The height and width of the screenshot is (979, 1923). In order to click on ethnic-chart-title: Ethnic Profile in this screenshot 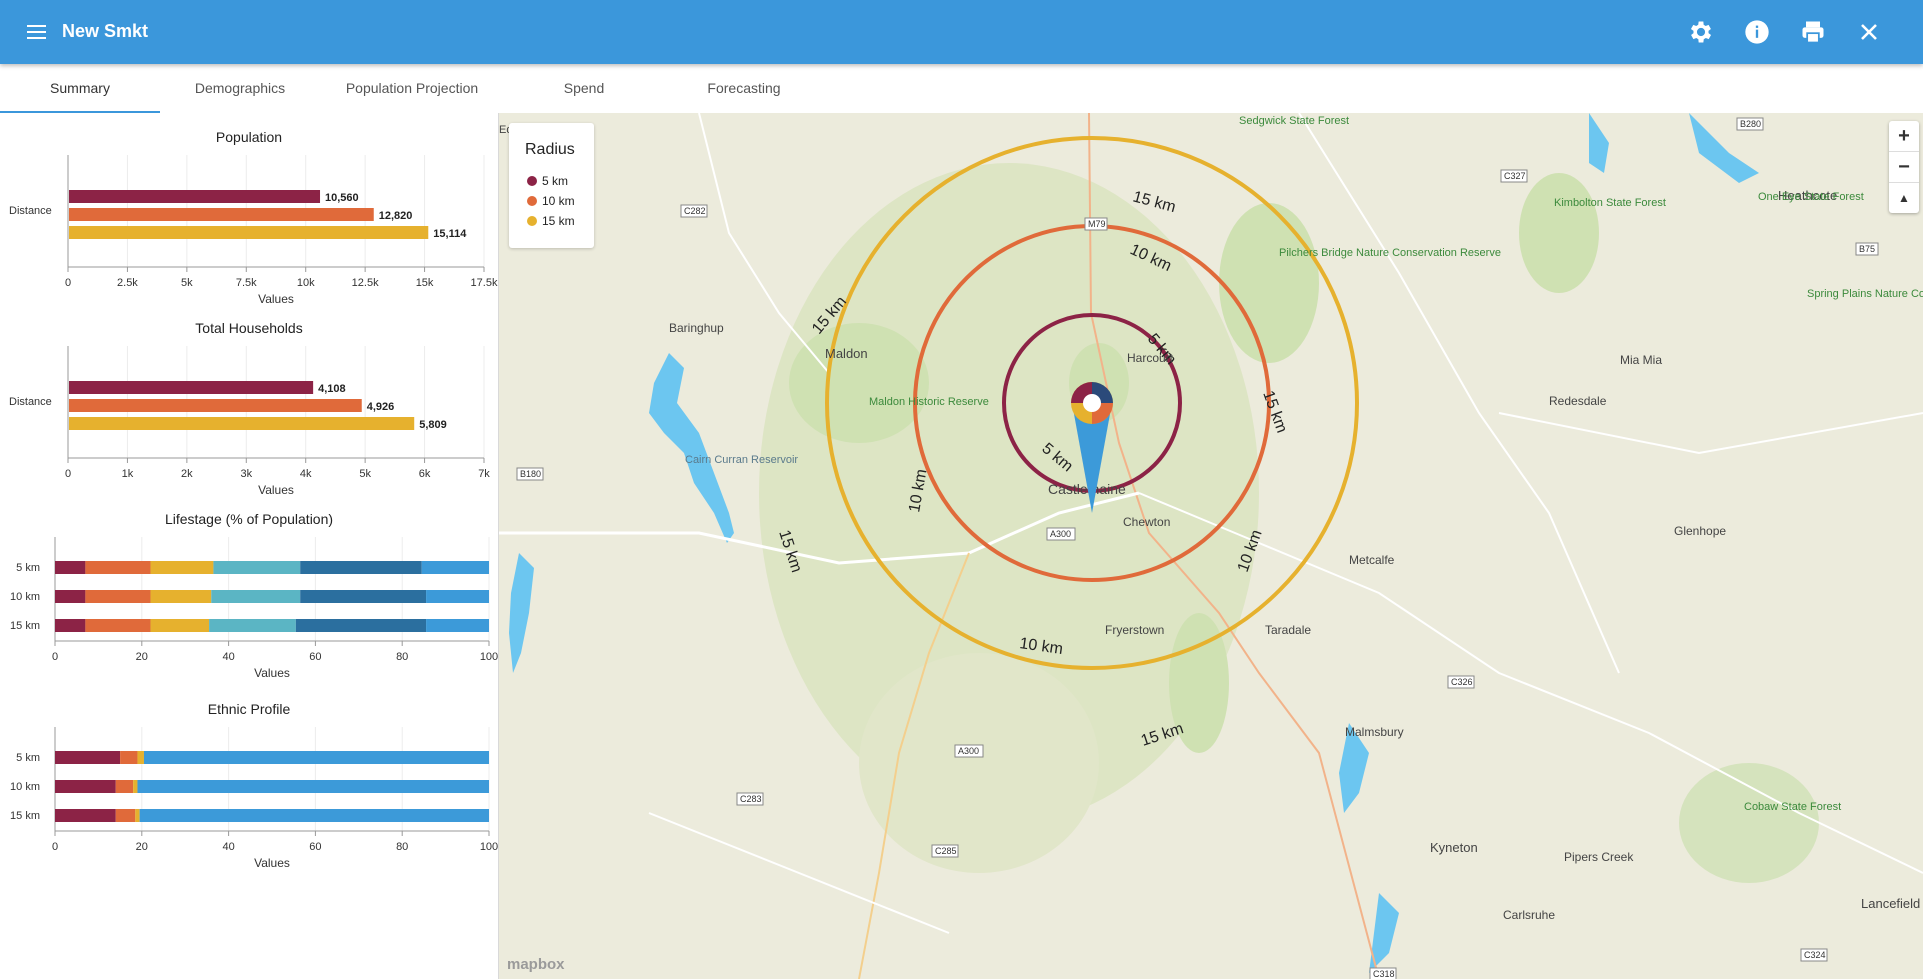, I will do `click(249, 709)`.